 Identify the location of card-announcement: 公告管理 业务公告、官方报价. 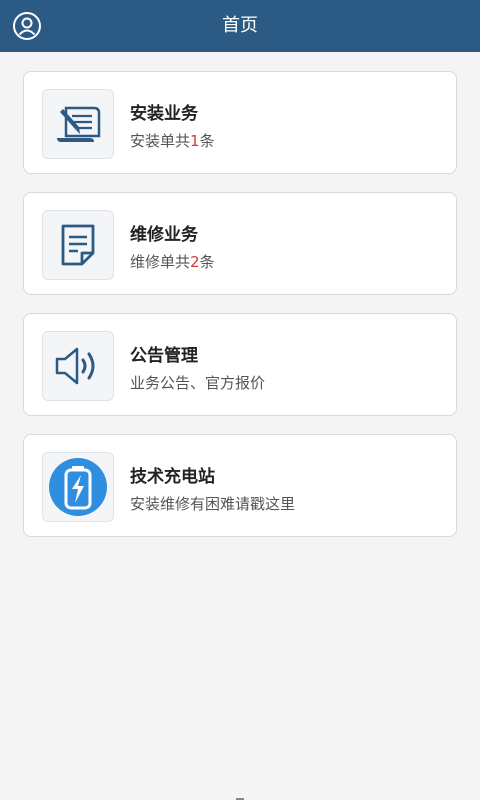
(240, 364).